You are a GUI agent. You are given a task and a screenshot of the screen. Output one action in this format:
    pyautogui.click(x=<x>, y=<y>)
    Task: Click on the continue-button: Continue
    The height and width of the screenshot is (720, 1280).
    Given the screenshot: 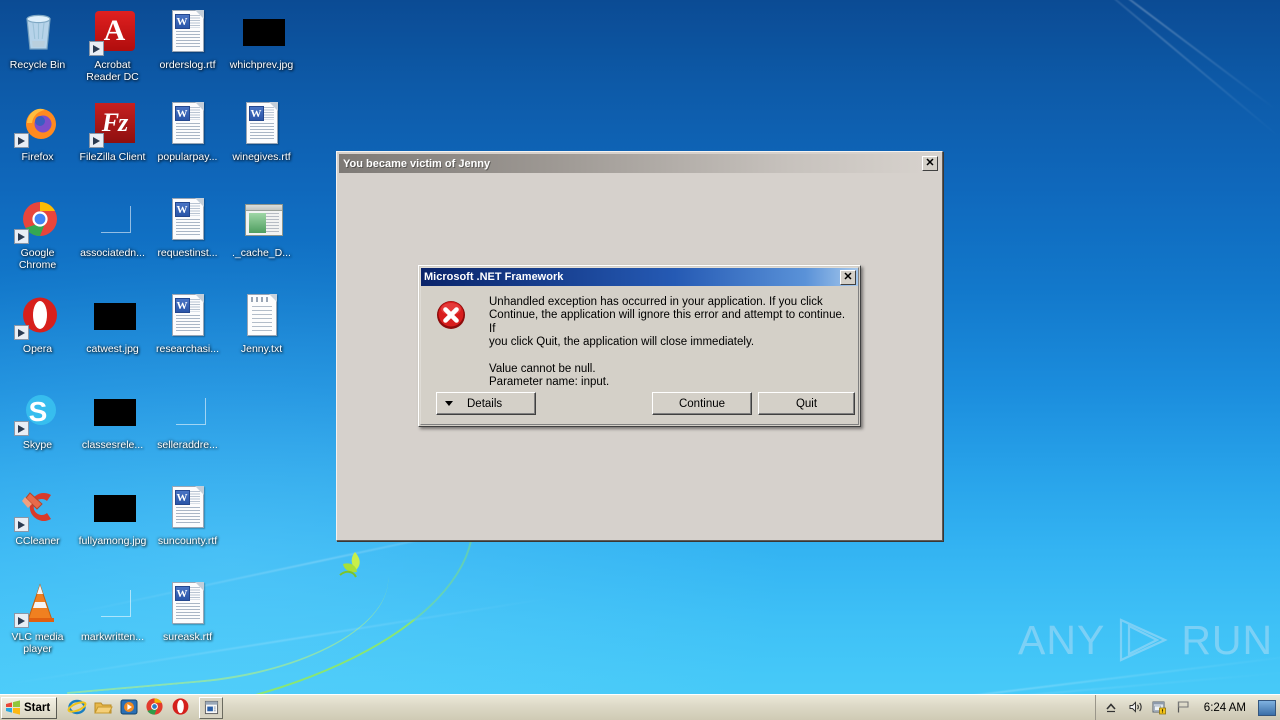 What is the action you would take?
    pyautogui.click(x=702, y=403)
    